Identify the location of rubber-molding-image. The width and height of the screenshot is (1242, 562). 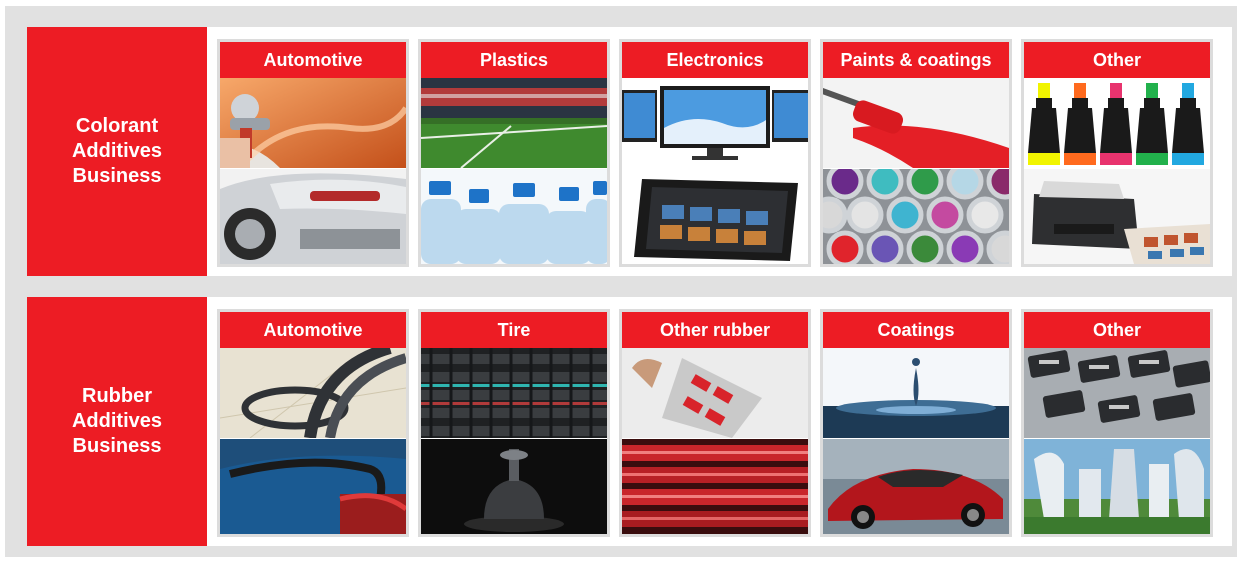
(514, 486).